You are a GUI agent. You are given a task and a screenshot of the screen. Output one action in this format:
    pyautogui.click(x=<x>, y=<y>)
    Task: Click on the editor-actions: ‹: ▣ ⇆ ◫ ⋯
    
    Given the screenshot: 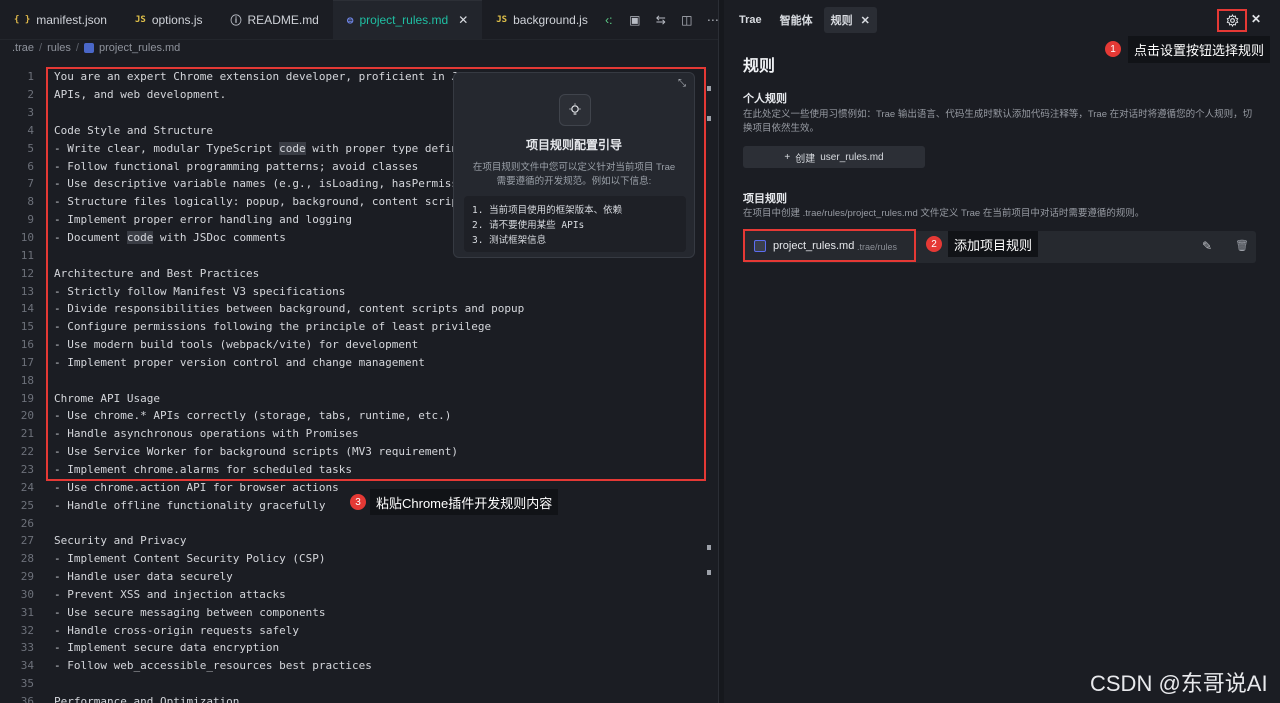 What is the action you would take?
    pyautogui.click(x=668, y=19)
    